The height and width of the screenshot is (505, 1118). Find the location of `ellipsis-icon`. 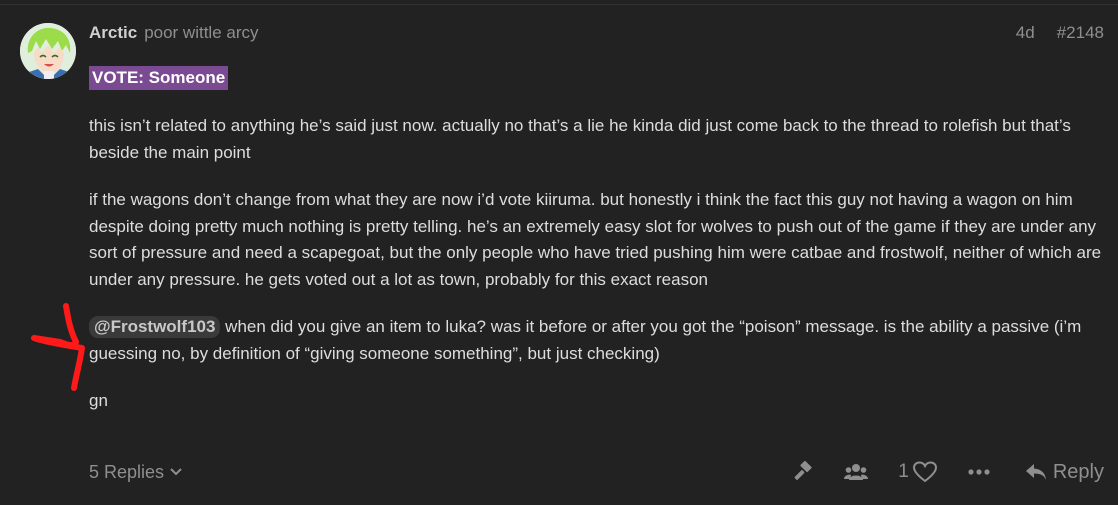

ellipsis-icon is located at coordinates (979, 472).